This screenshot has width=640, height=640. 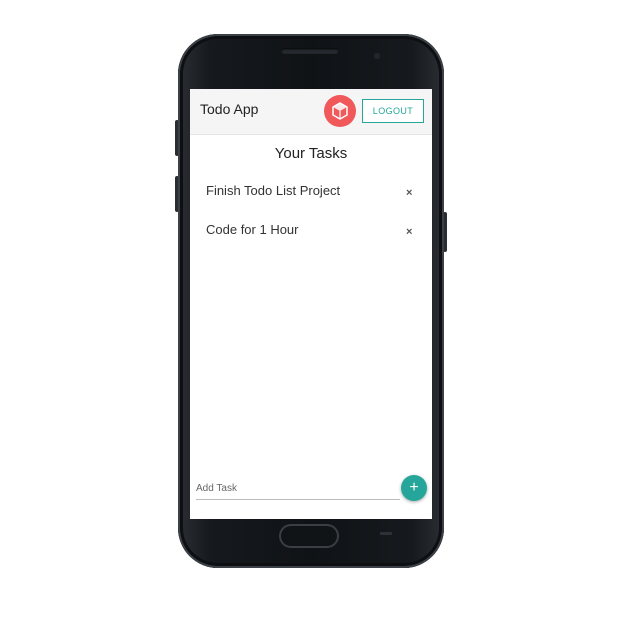 What do you see at coordinates (377, 56) in the screenshot?
I see `phone-camera` at bounding box center [377, 56].